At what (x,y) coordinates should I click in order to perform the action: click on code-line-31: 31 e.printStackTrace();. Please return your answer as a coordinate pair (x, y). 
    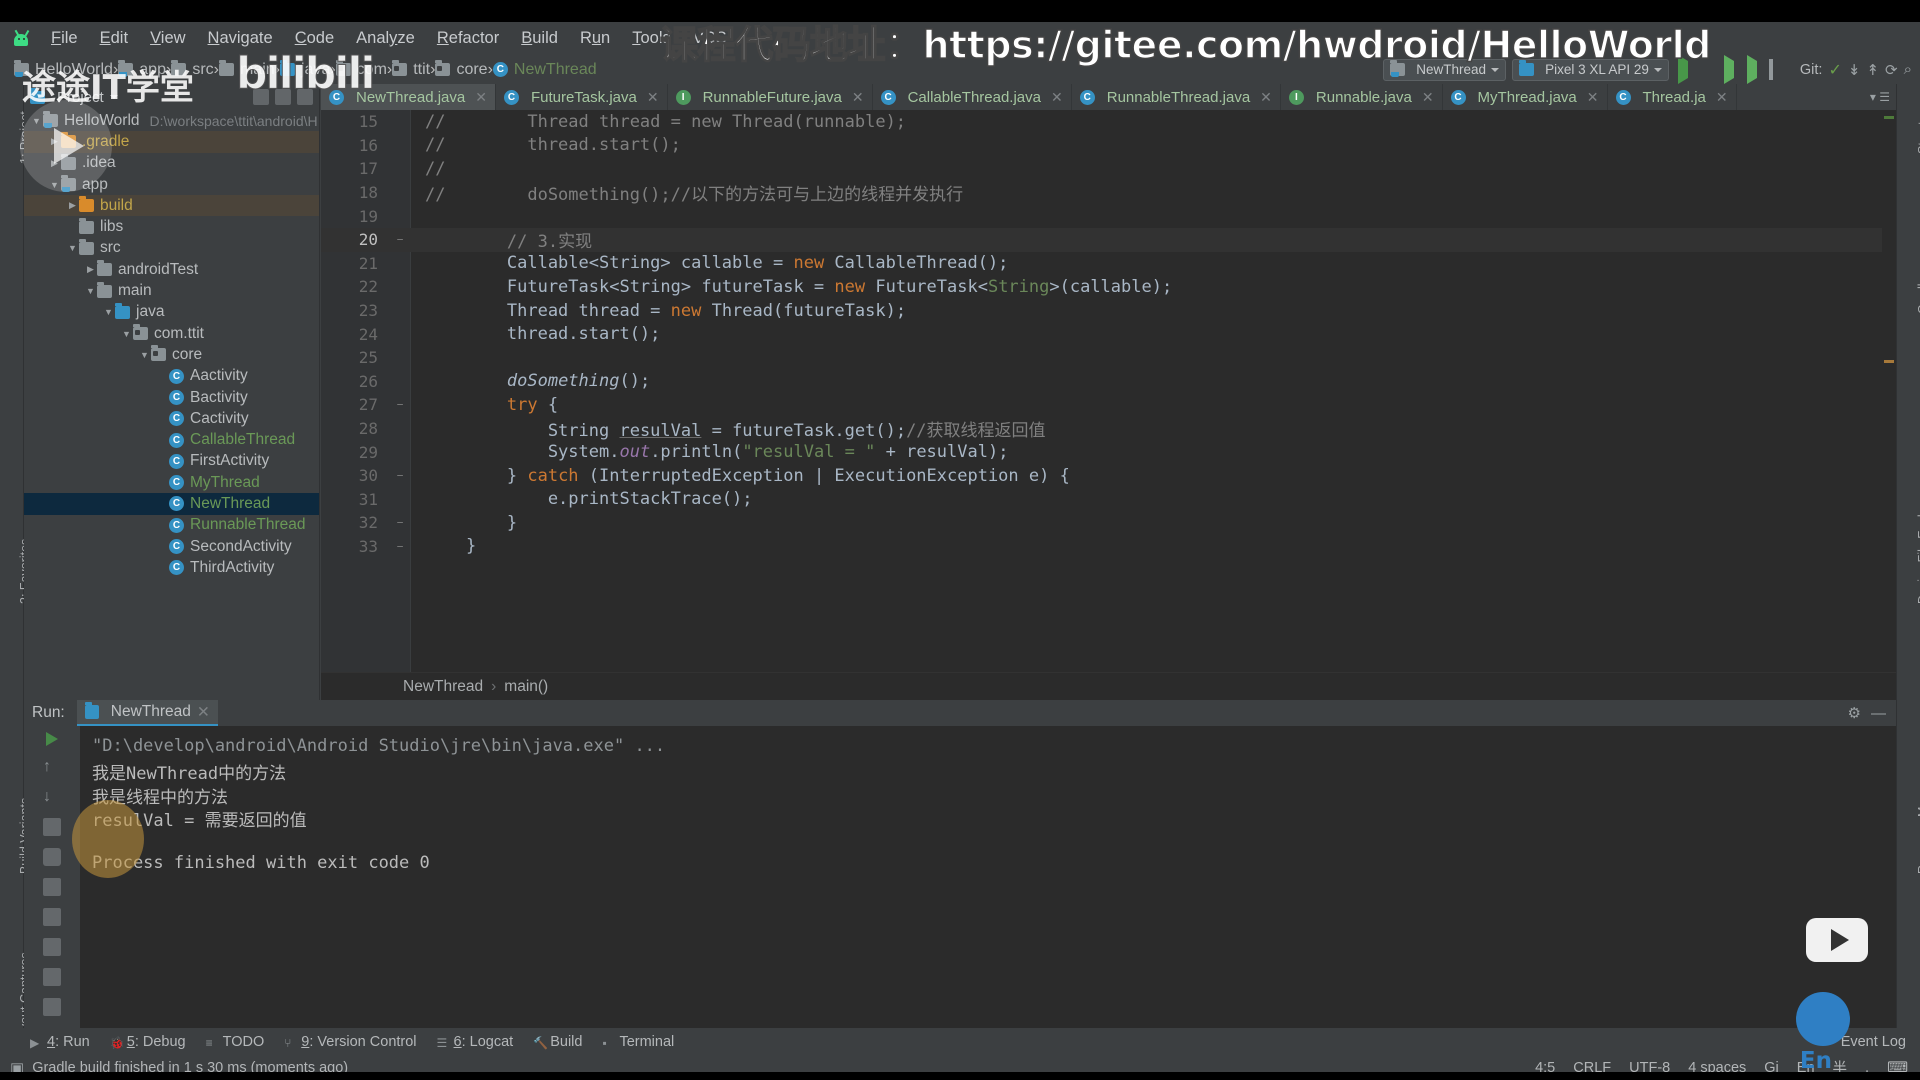
    Looking at the image, I should click on (1108, 500).